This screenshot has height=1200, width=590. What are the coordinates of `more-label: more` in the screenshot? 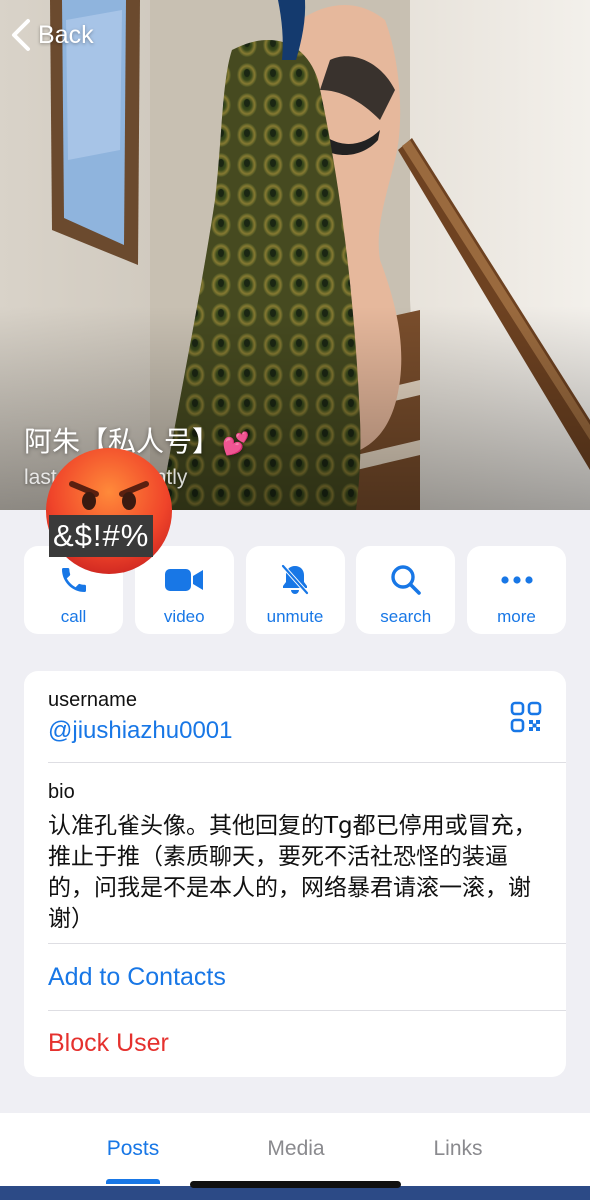 It's located at (516, 616).